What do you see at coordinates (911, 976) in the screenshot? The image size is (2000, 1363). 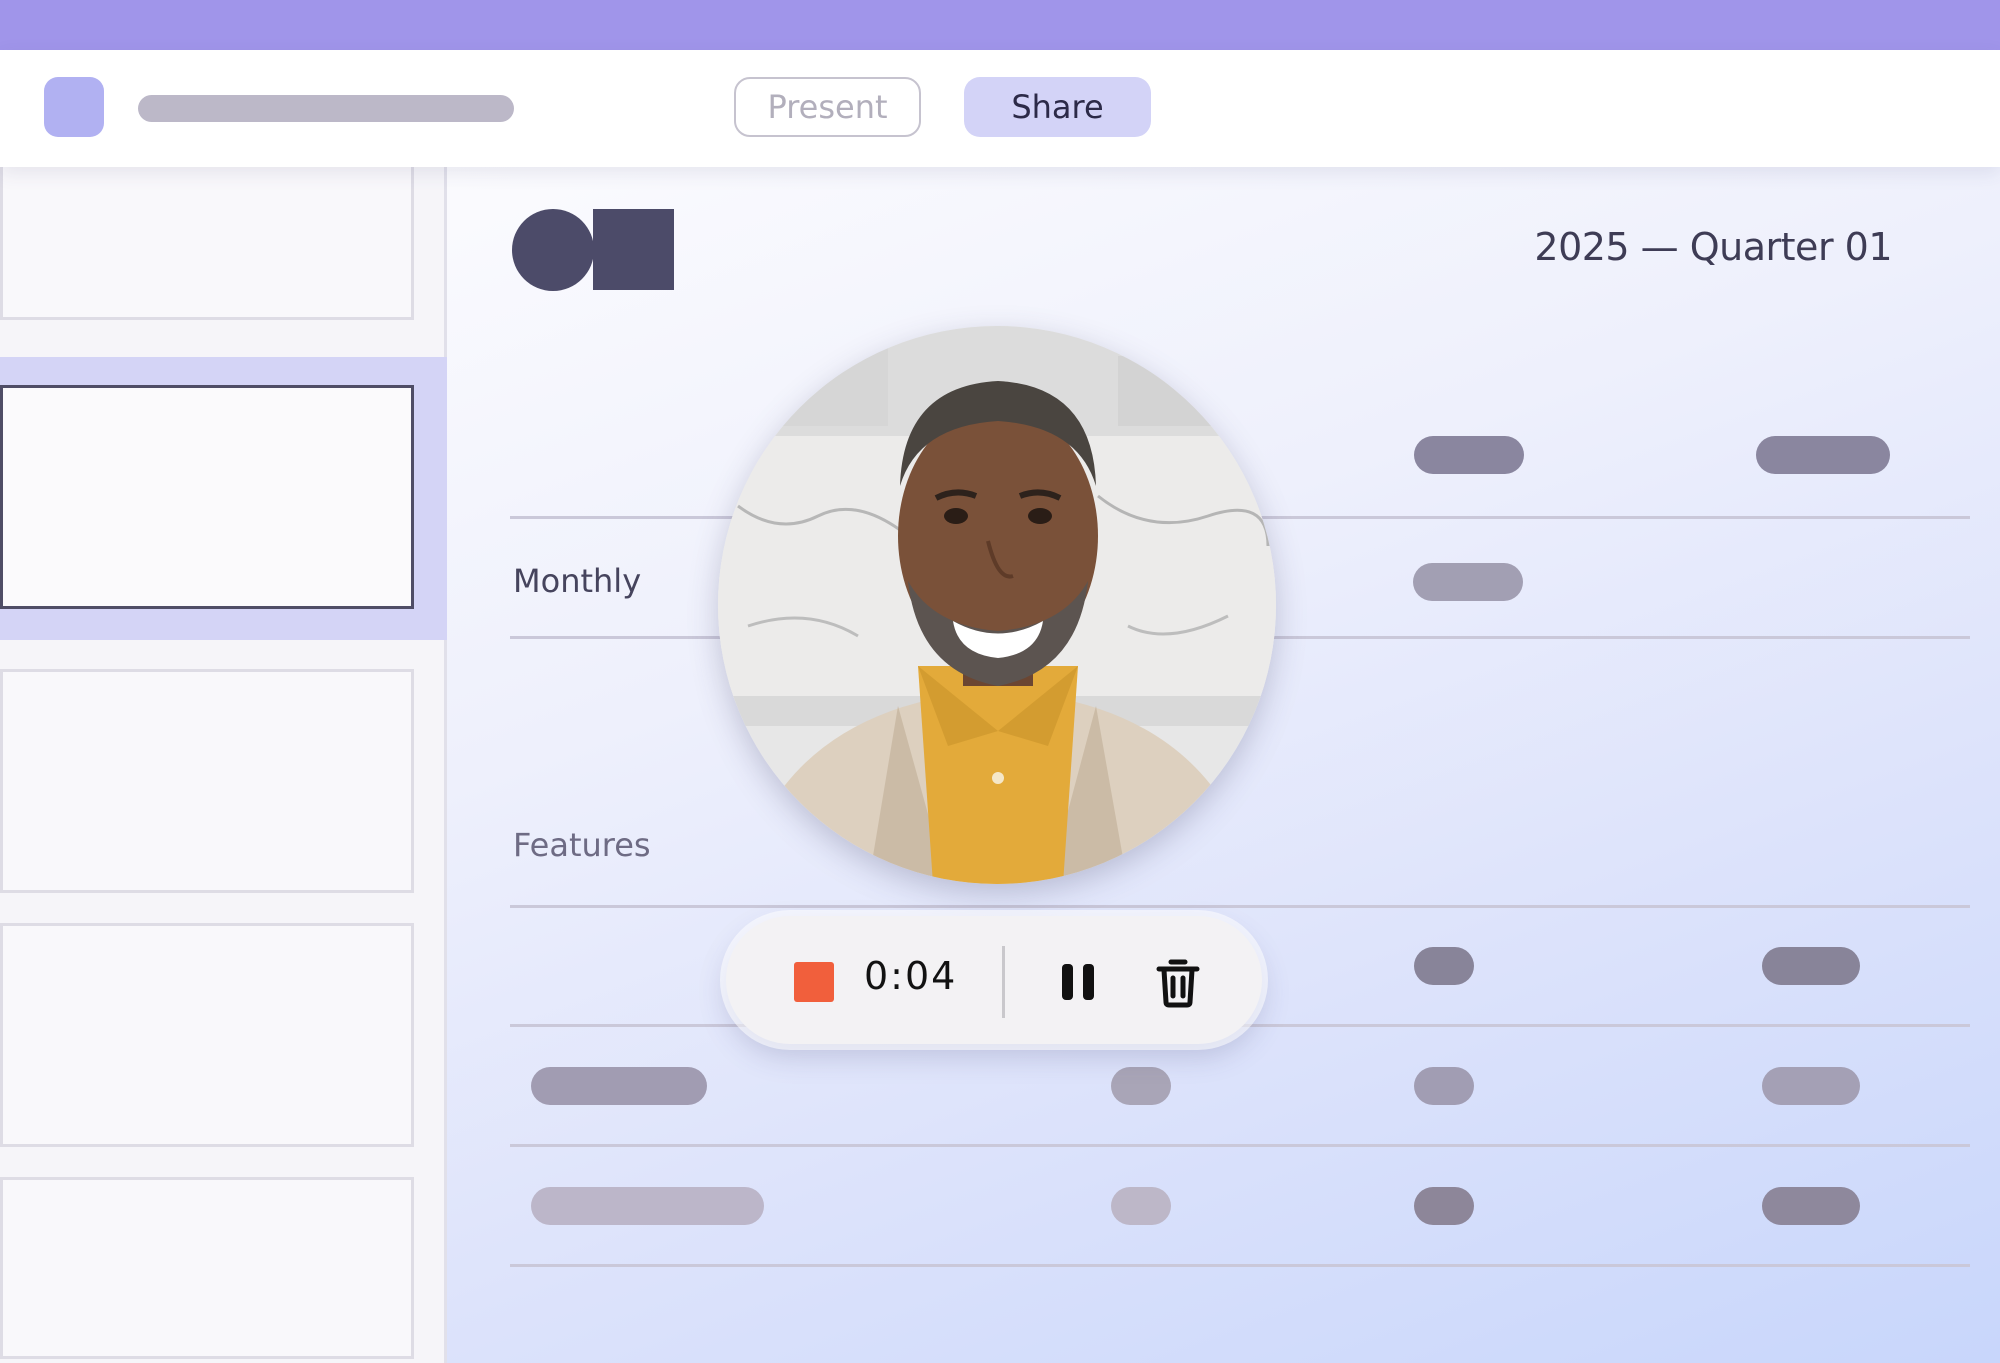 I see `recording-timer: 0:04` at bounding box center [911, 976].